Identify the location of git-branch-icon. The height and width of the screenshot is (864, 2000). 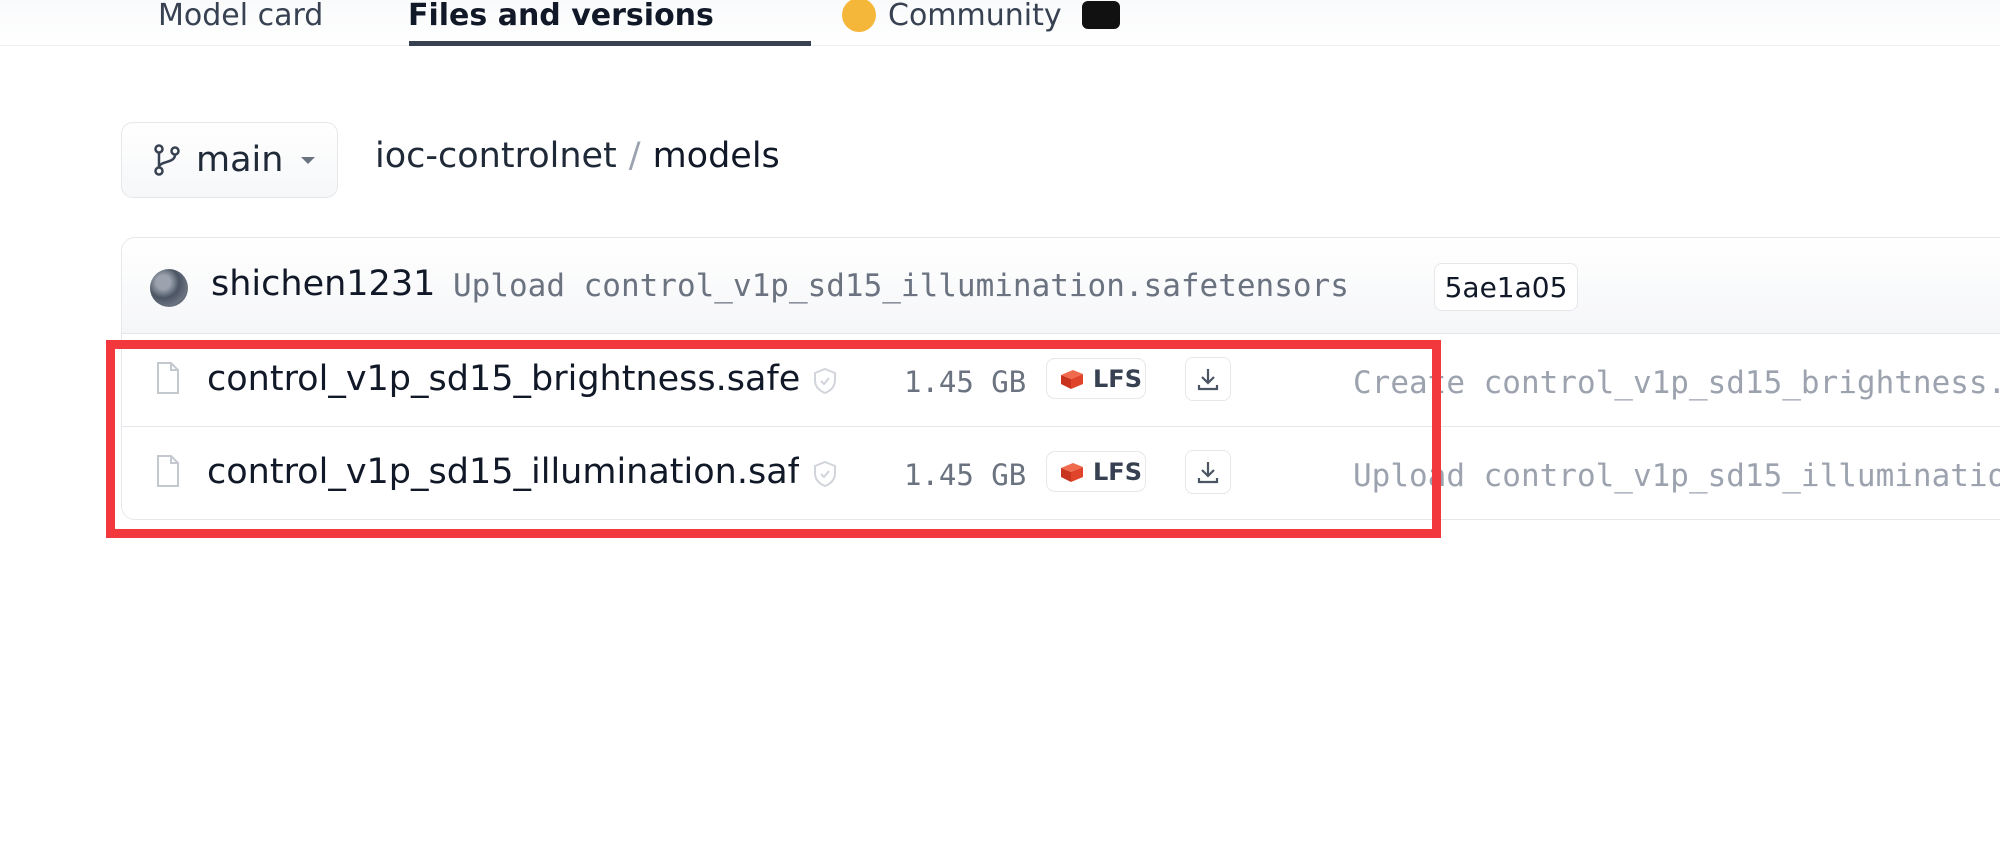
(167, 160).